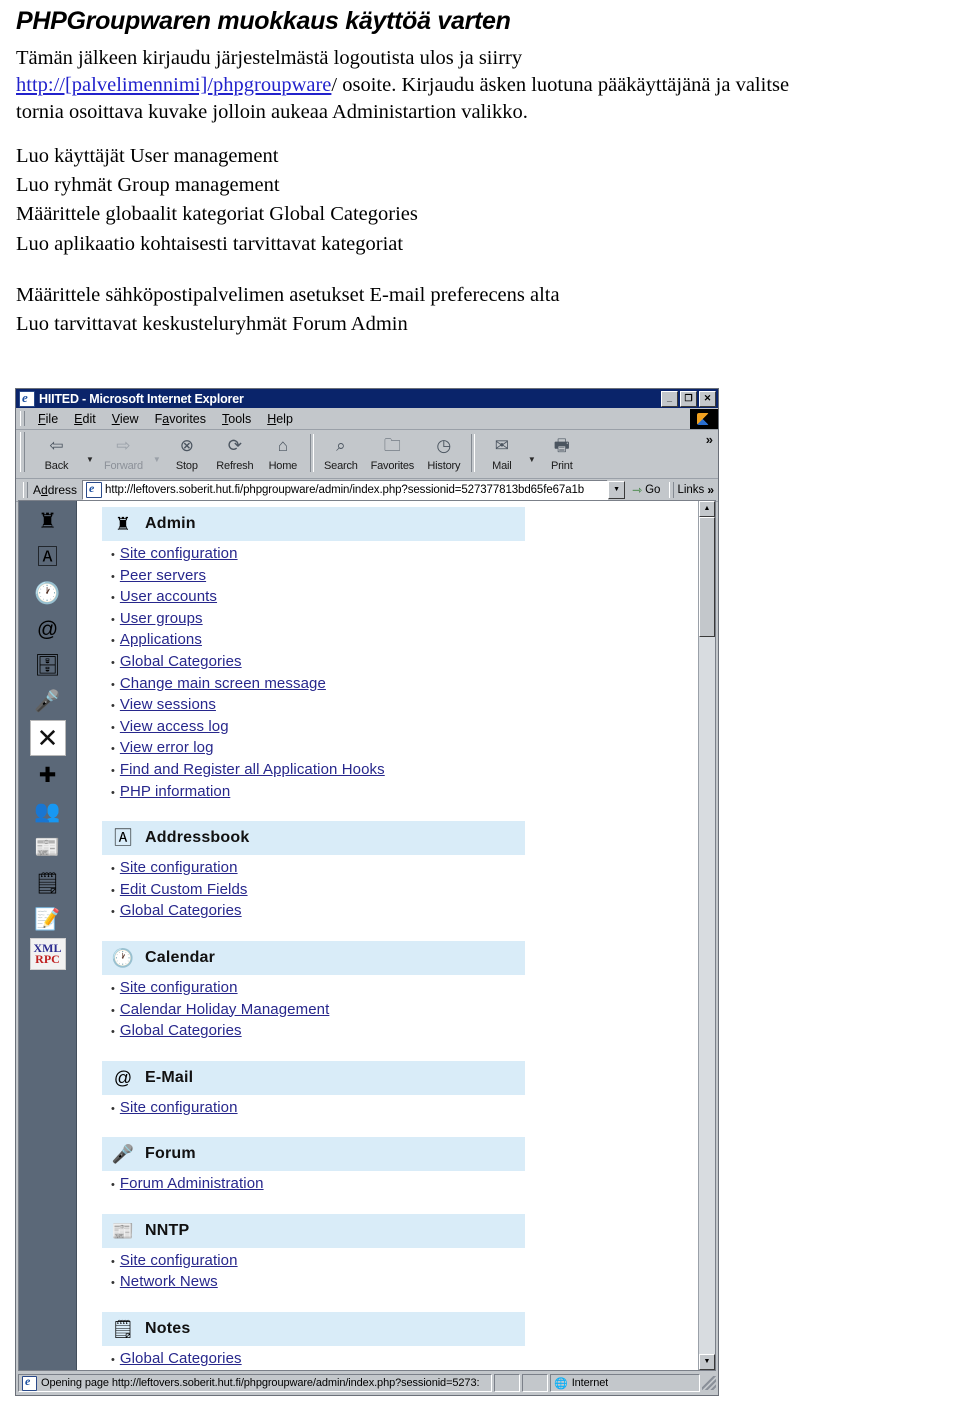 This screenshot has height=1407, width=960. Describe the element at coordinates (413, 641) in the screenshot. I see `list-item: • Applications` at that location.